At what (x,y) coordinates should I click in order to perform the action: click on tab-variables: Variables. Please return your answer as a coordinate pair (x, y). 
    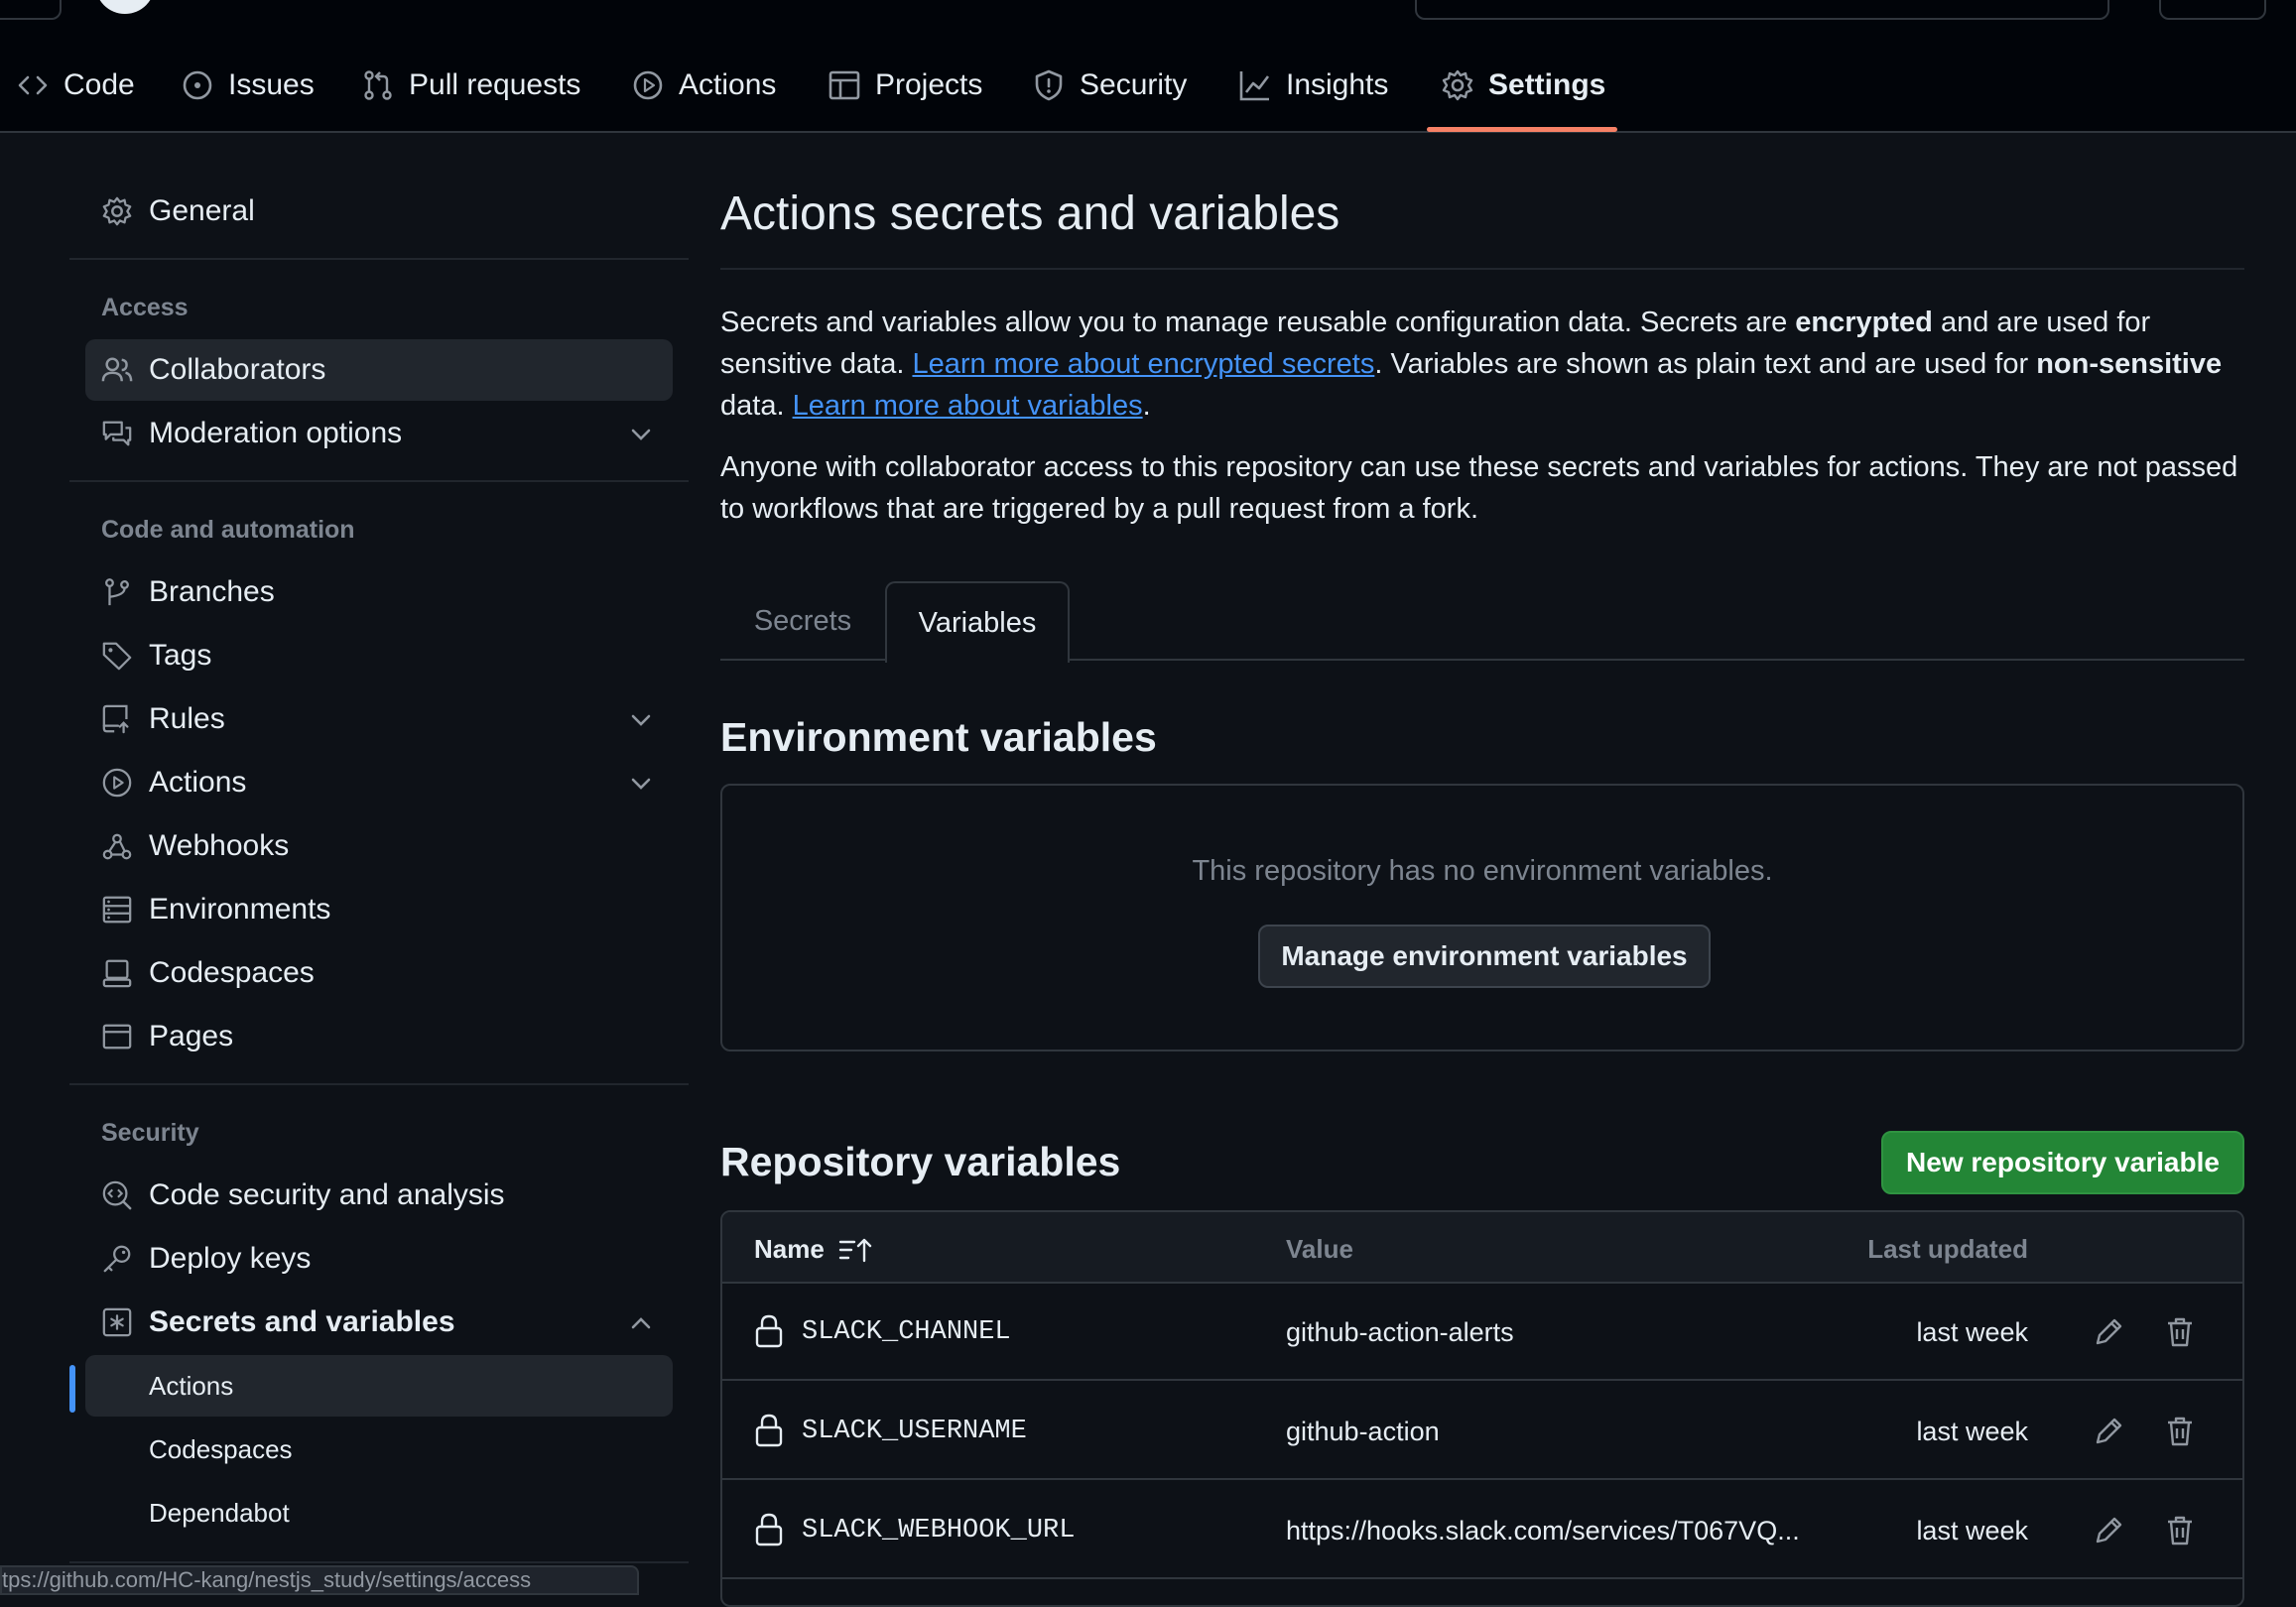
    Looking at the image, I should click on (978, 622).